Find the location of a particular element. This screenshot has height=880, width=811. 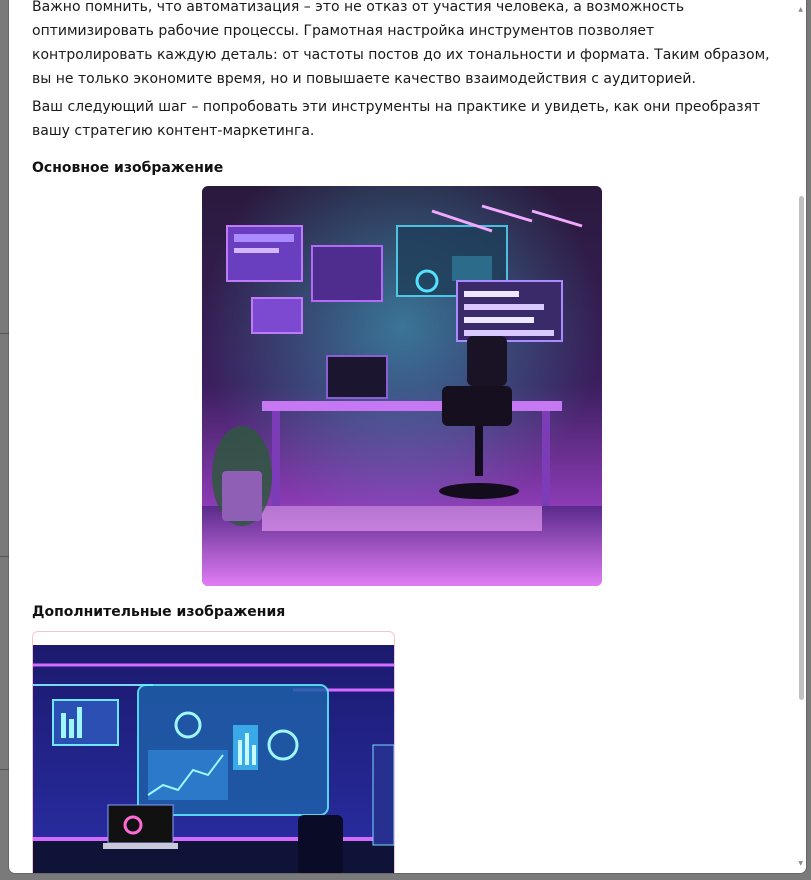

extra-image-card is located at coordinates (213, 752).